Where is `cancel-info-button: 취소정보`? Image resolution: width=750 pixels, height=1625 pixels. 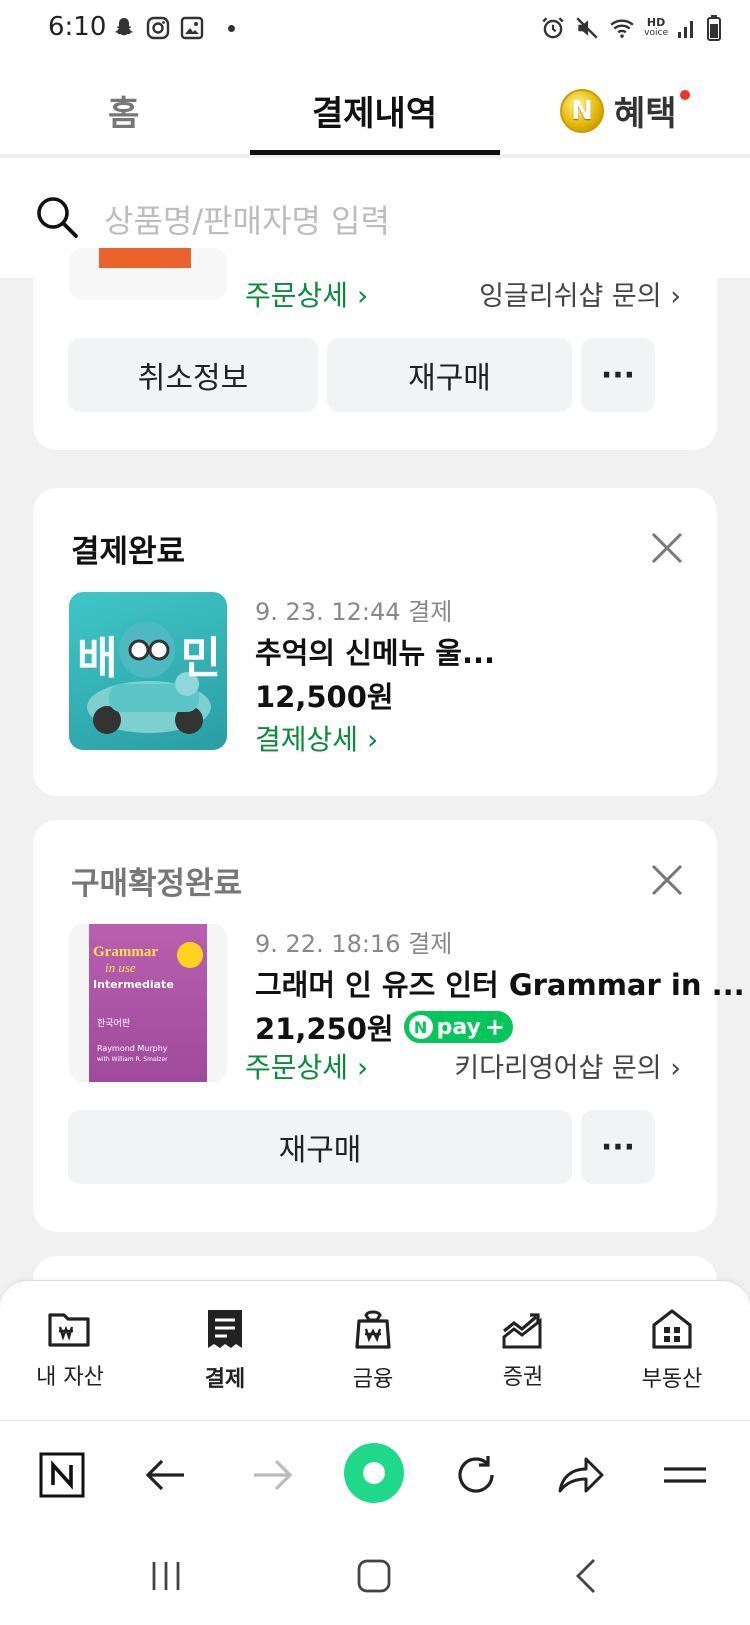
cancel-info-button: 취소정보 is located at coordinates (193, 375).